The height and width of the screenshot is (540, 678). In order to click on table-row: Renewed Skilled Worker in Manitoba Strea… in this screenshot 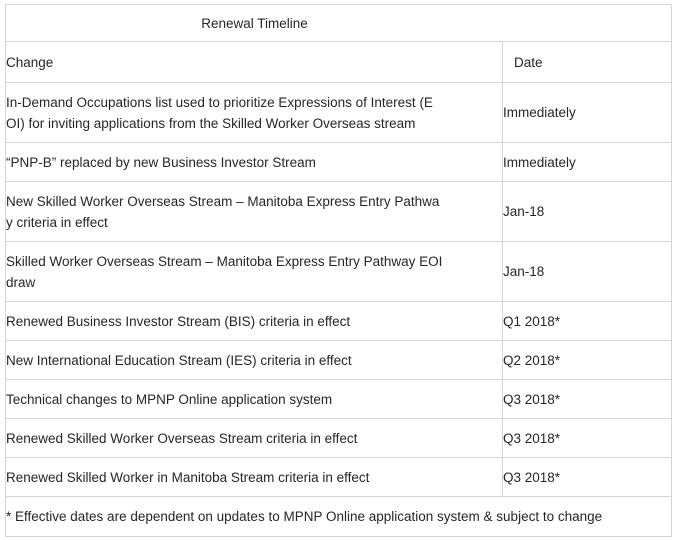, I will do `click(338, 477)`.